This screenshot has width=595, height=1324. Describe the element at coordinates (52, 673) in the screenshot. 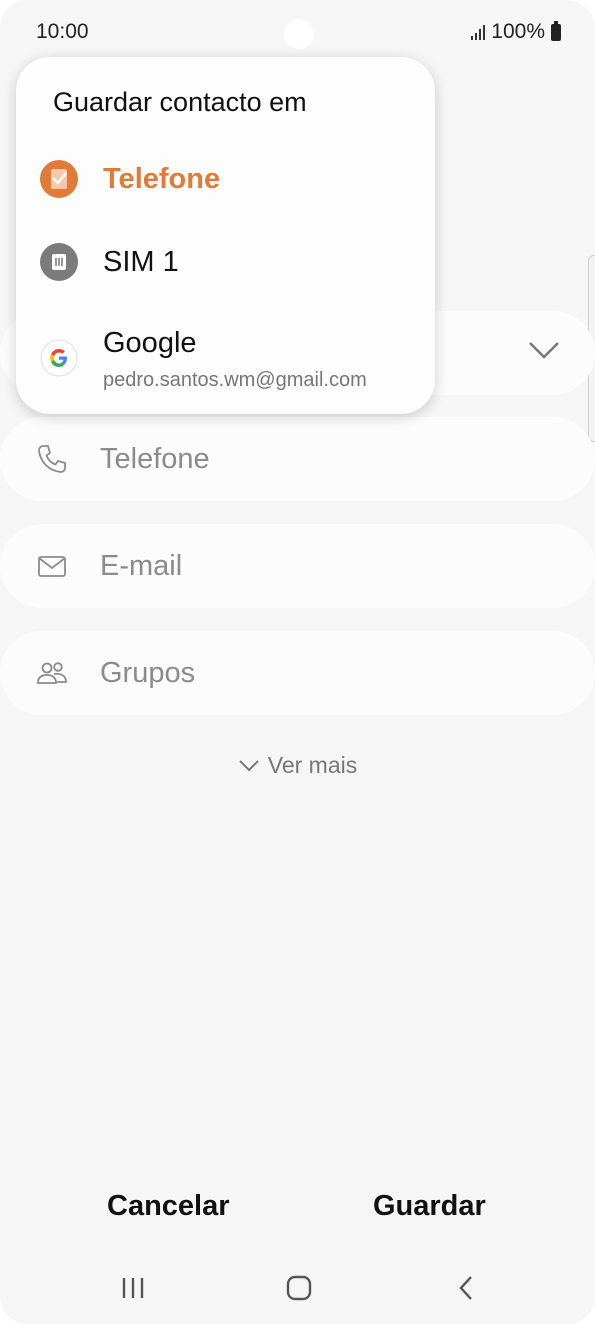

I see `groups-icon` at that location.